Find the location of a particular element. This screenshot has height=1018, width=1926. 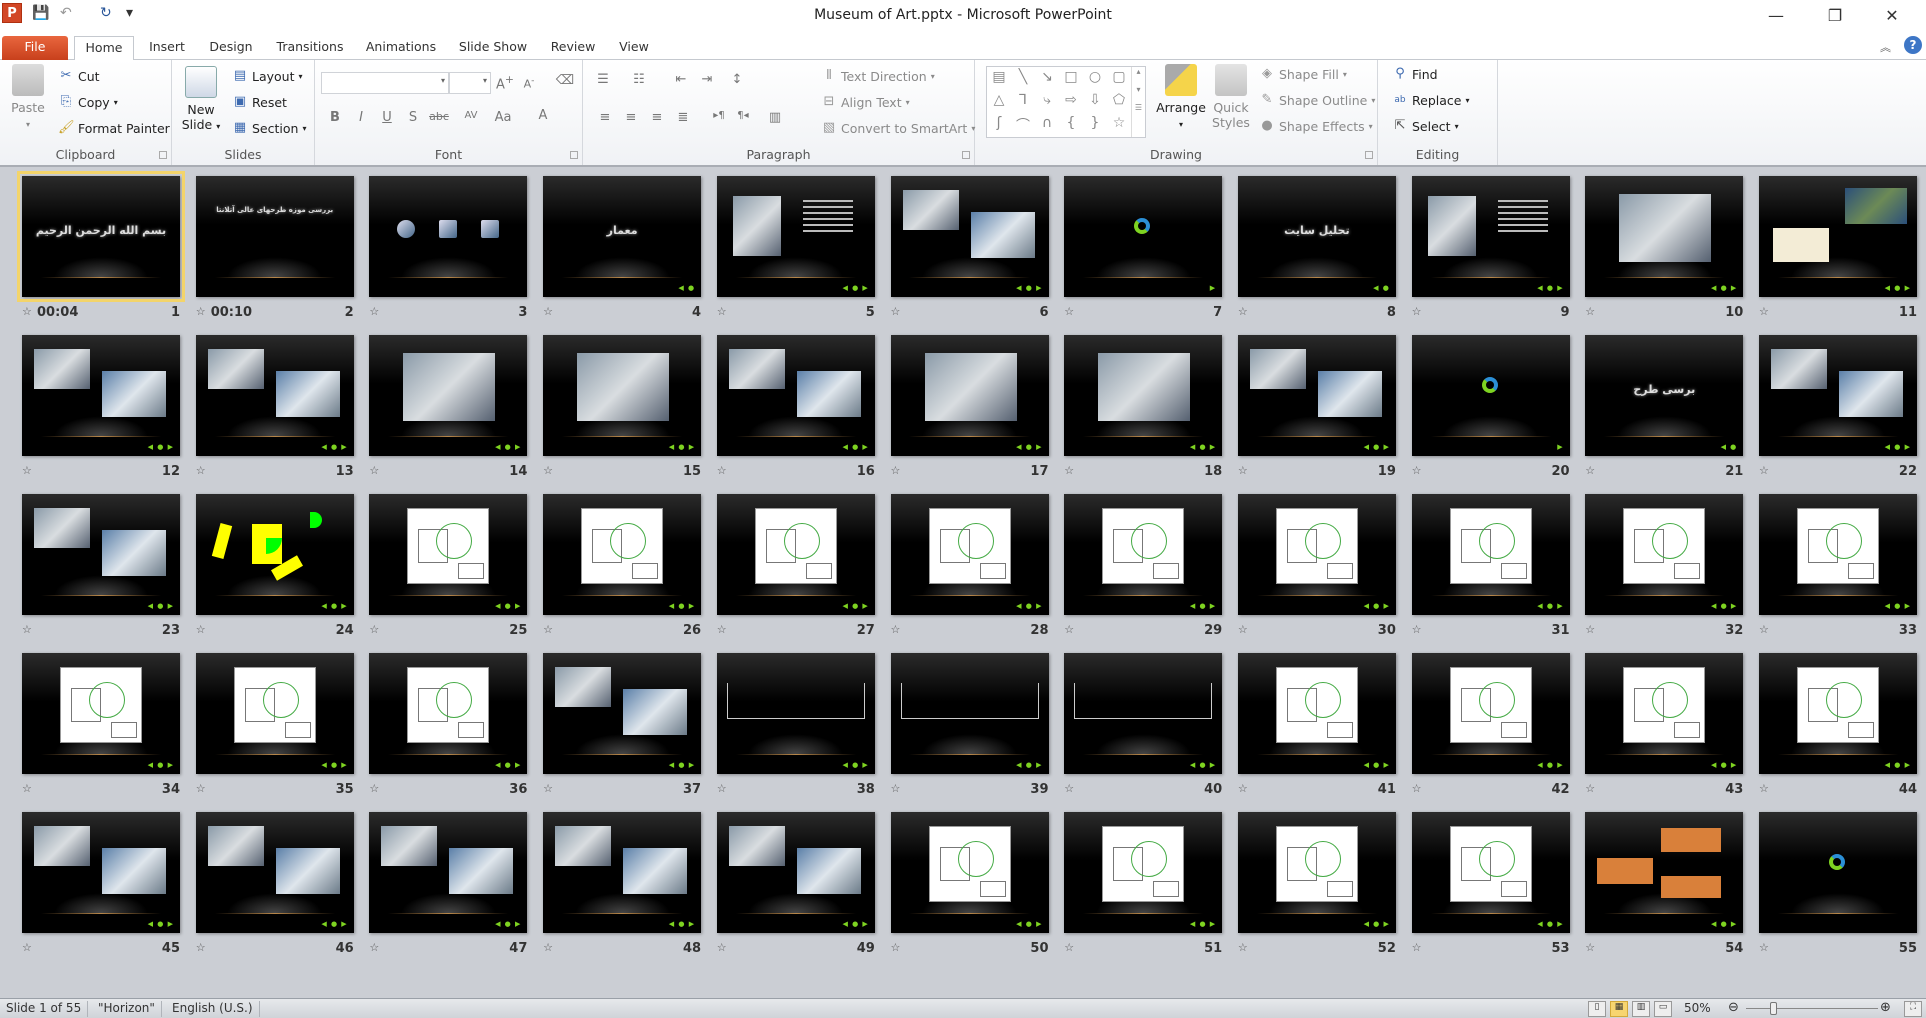

theme-name: "Horizon" is located at coordinates (127, 1009).